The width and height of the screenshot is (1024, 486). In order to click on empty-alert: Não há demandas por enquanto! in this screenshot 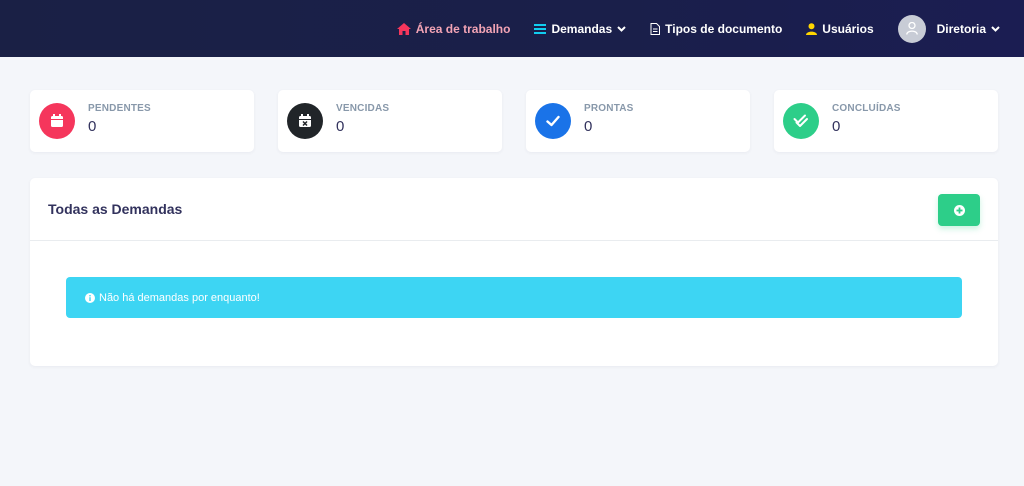, I will do `click(514, 297)`.